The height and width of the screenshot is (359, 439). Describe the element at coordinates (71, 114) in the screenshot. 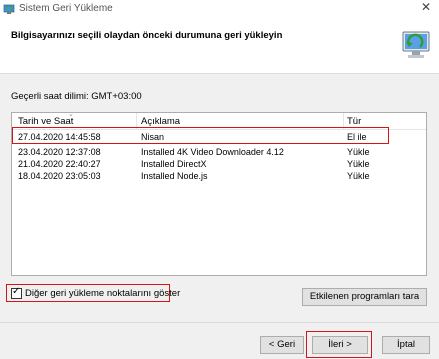

I see `sort-arrow-icon: ⌄` at that location.